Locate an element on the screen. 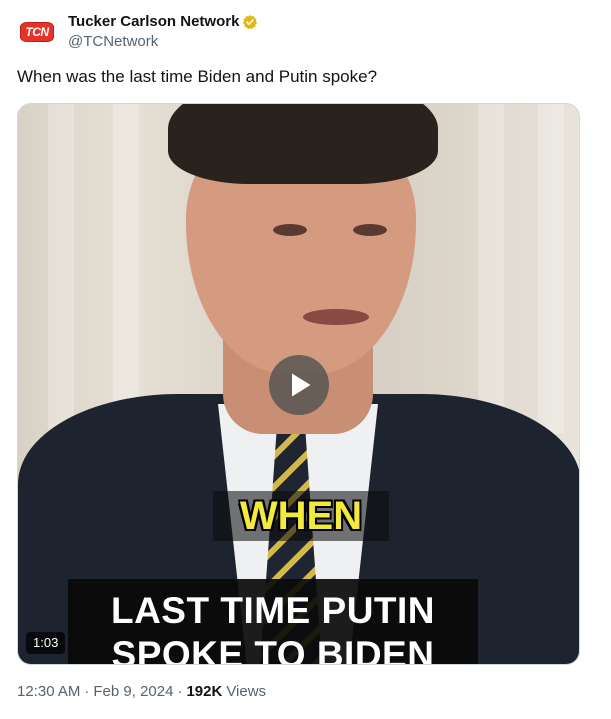 Image resolution: width=611 pixels, height=719 pixels. video-caption-when: WHEN is located at coordinates (301, 516).